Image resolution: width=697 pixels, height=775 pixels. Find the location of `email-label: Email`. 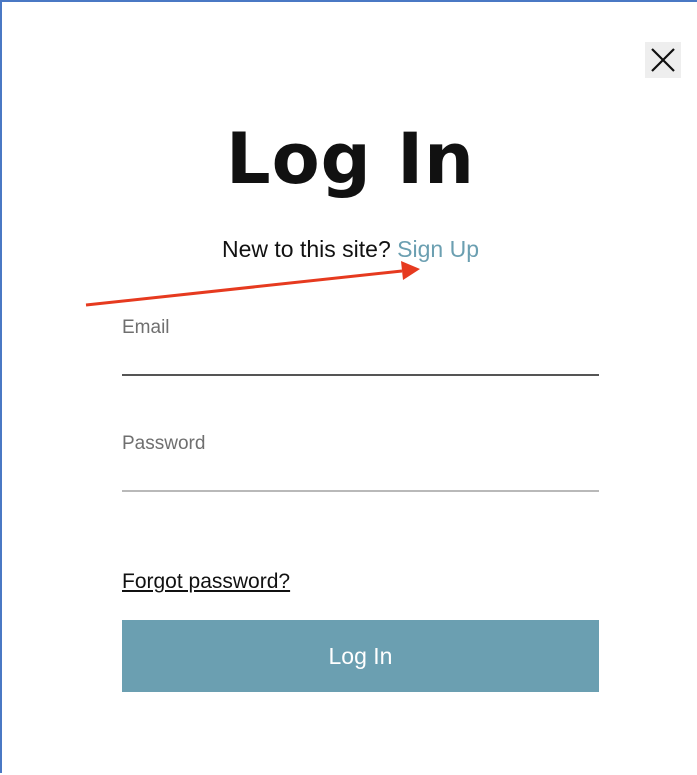

email-label: Email is located at coordinates (146, 327).